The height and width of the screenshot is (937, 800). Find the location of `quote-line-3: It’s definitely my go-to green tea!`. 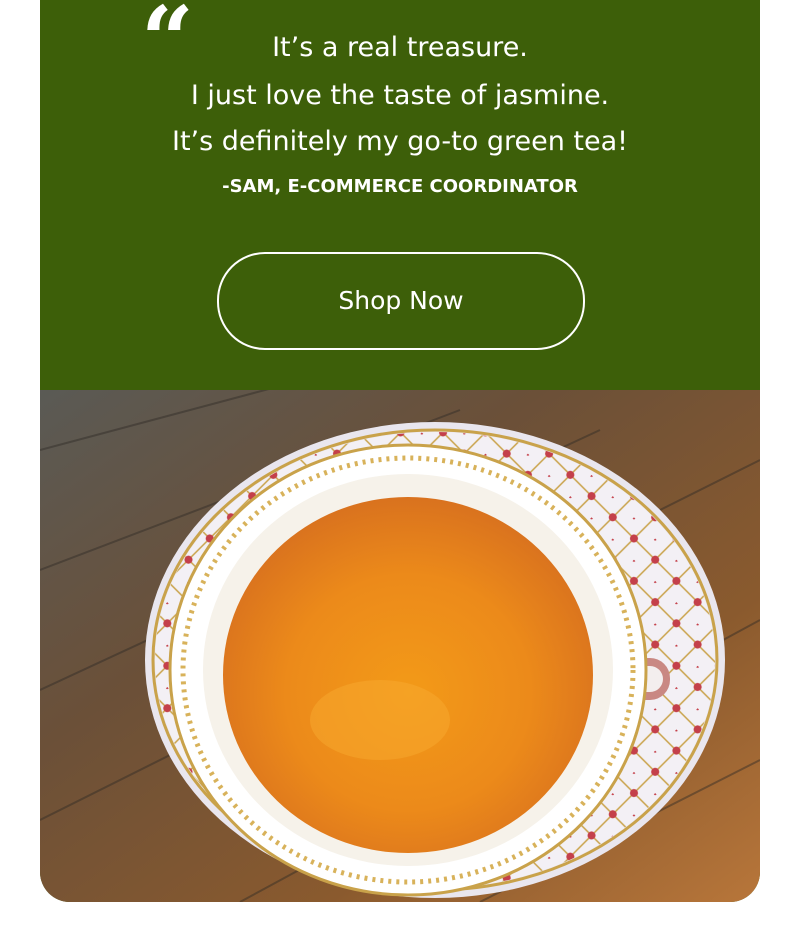

quote-line-3: It’s definitely my go-to green tea! is located at coordinates (400, 141).